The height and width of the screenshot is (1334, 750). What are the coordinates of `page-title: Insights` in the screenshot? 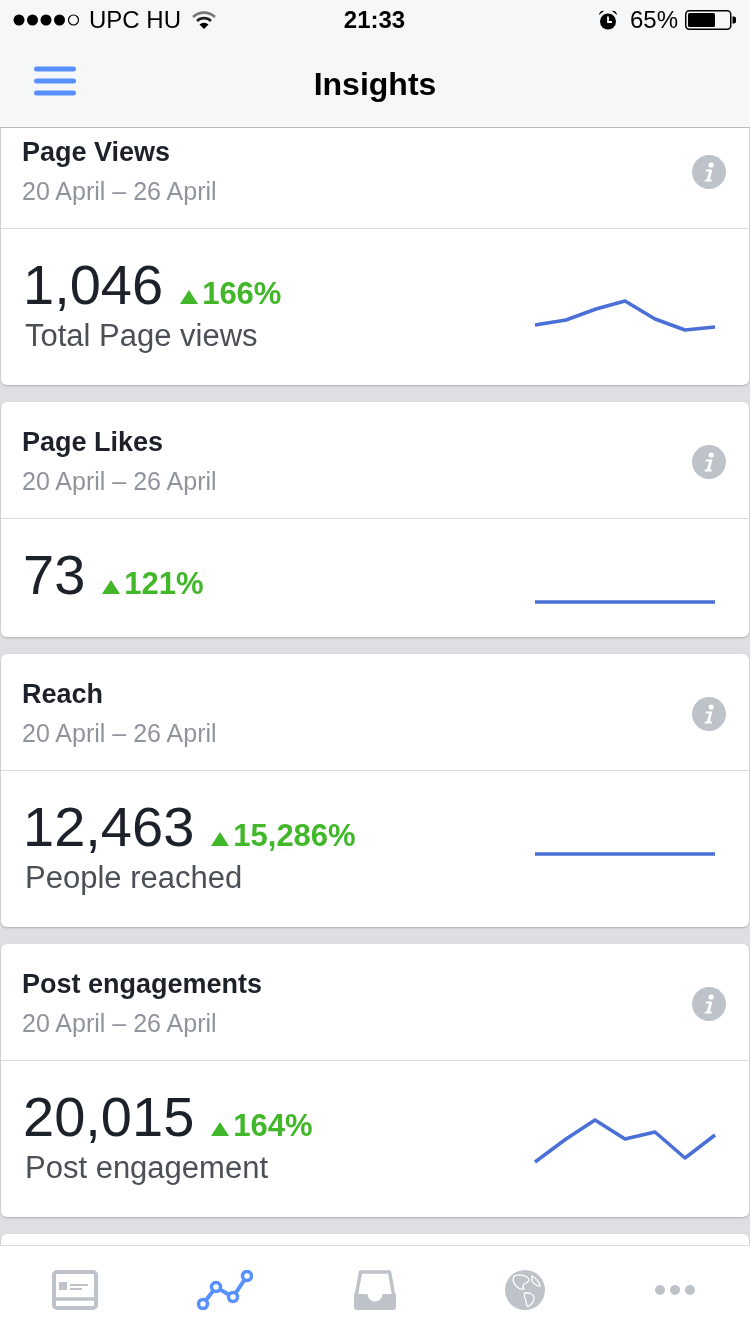 It's located at (375, 84).